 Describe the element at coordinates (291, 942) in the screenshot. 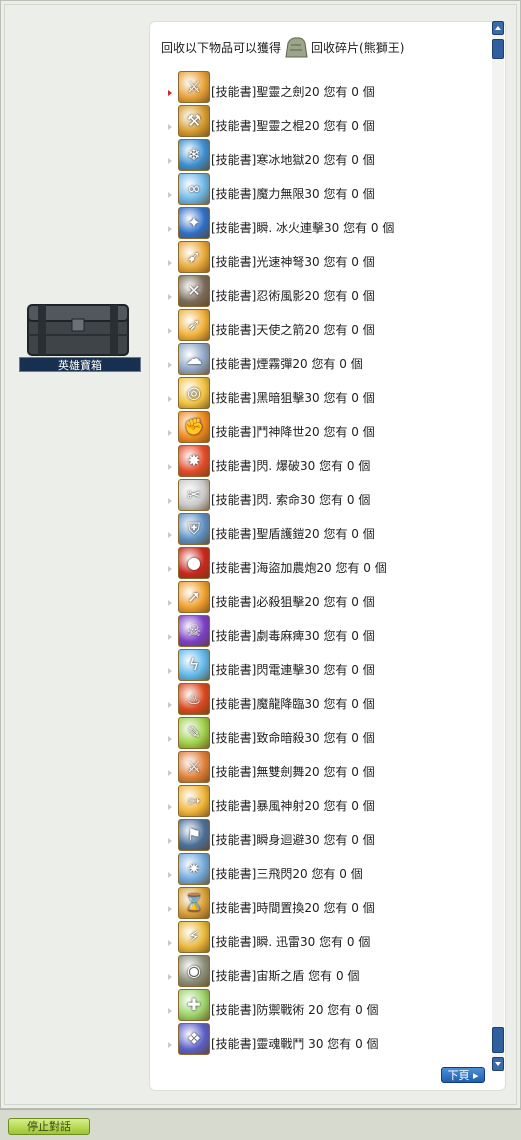

I see `item-label: [技能書]瞬. 迅雷30 您有 0 個` at that location.